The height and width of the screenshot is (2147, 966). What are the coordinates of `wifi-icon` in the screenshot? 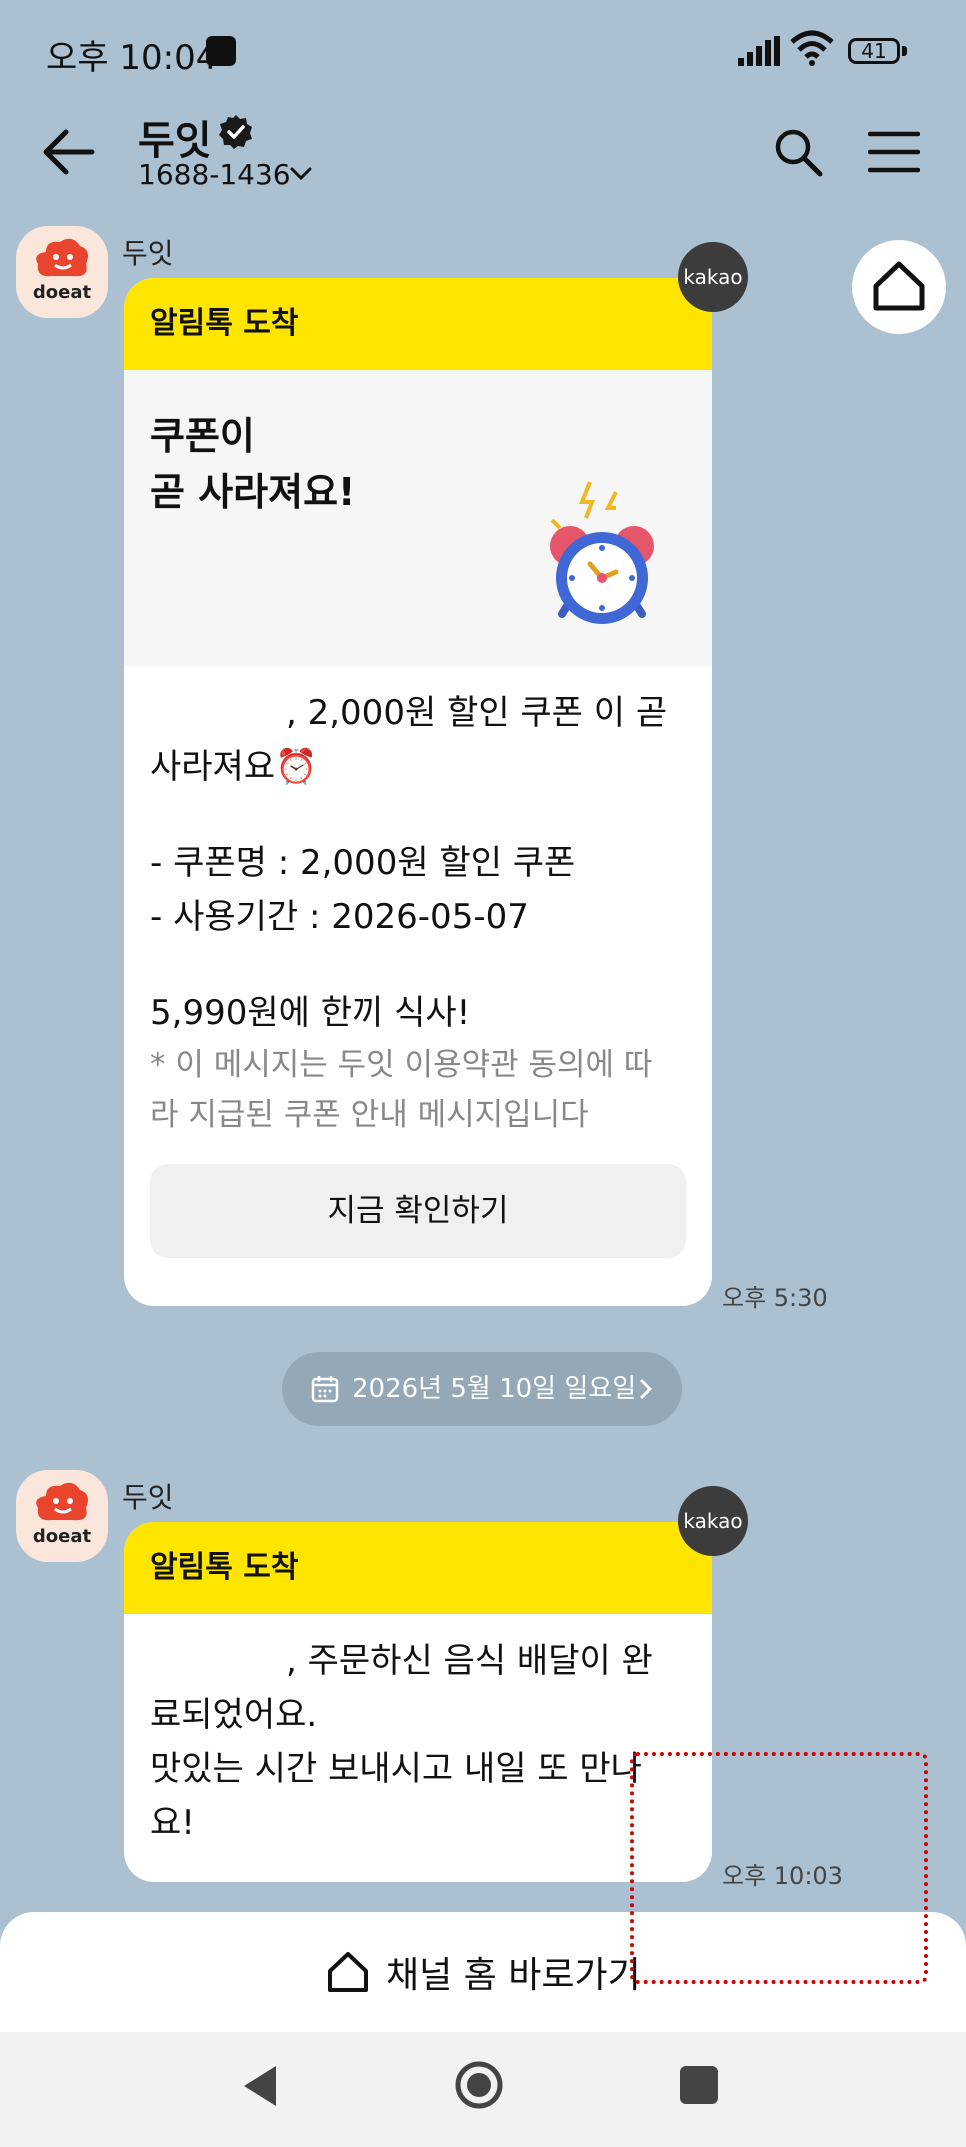 It's located at (812, 48).